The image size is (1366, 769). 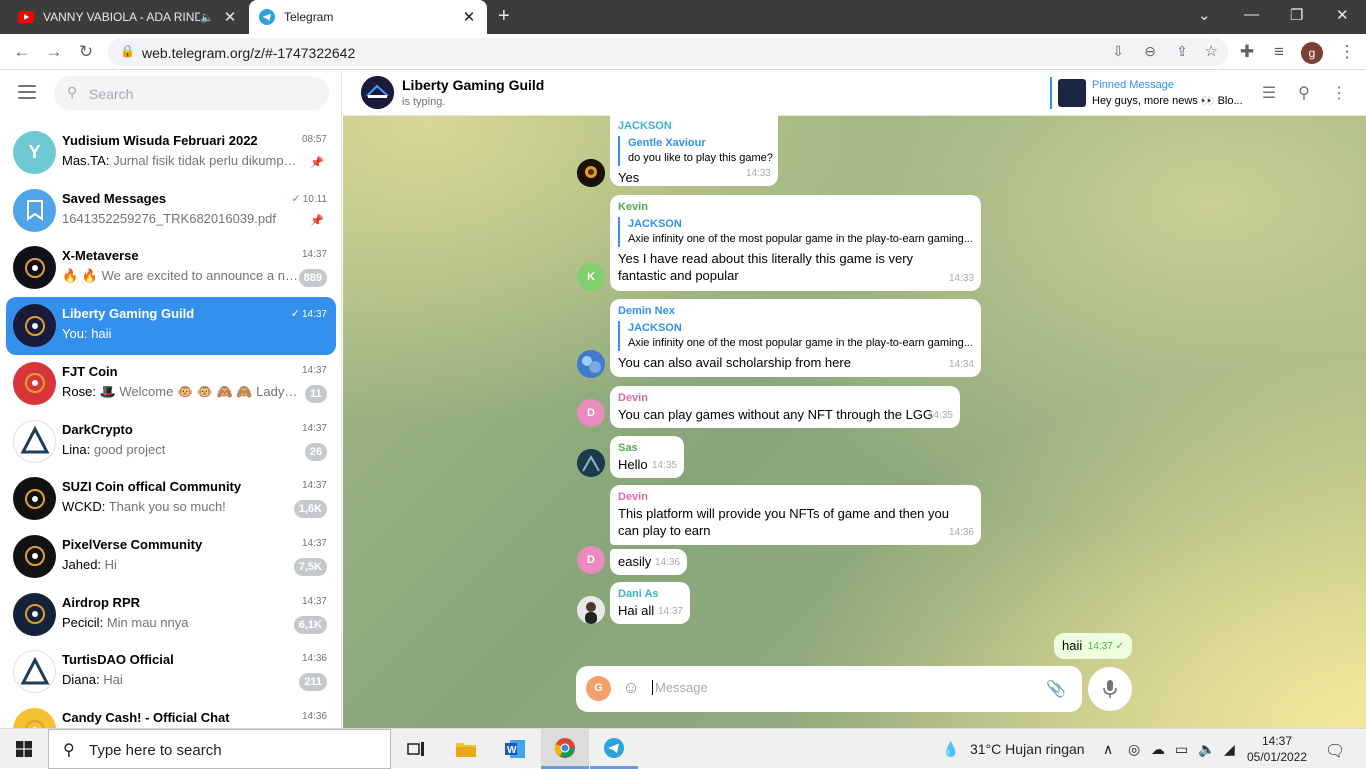 I want to click on chat-time-text: 14:37, so click(x=314, y=601).